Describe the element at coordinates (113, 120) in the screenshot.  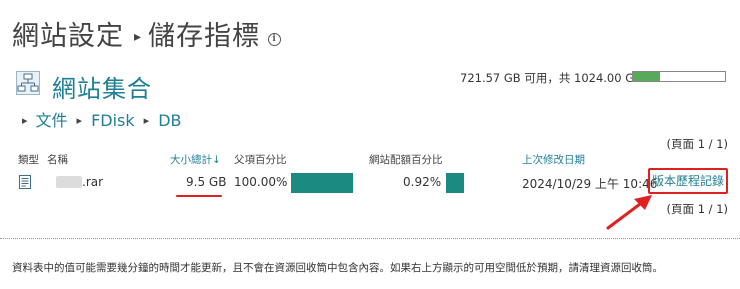
I see `breadcrumb-item-fdisk: FDisk` at that location.